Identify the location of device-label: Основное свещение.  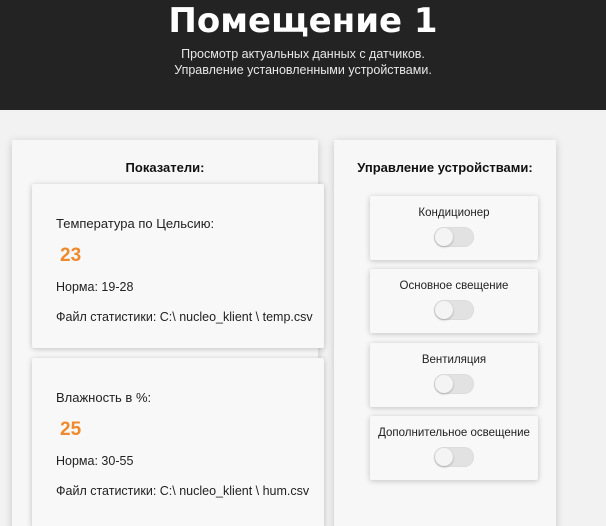
(454, 286).